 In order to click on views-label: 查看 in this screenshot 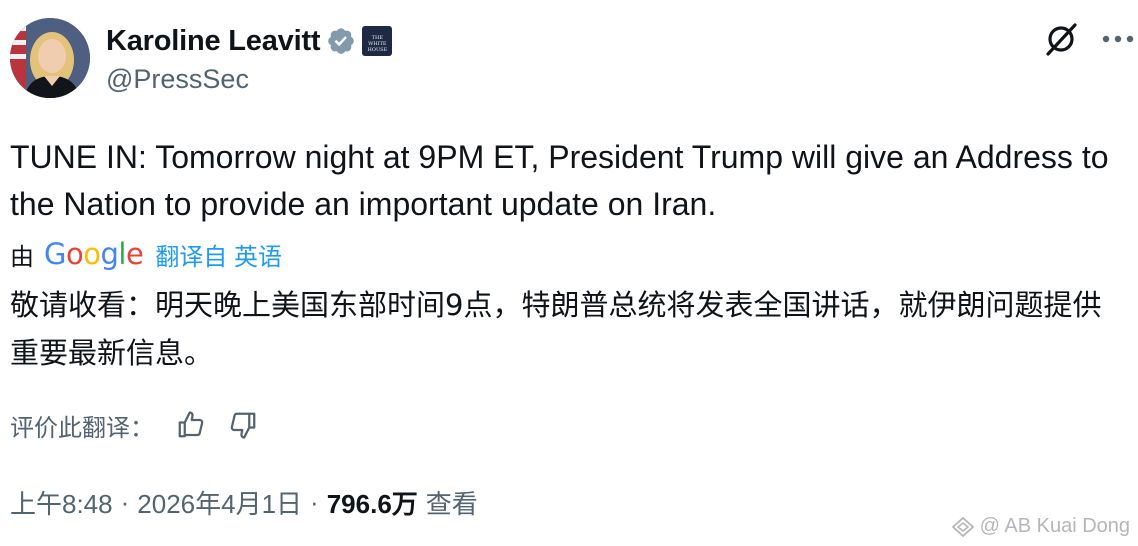, I will do `click(451, 503)`.